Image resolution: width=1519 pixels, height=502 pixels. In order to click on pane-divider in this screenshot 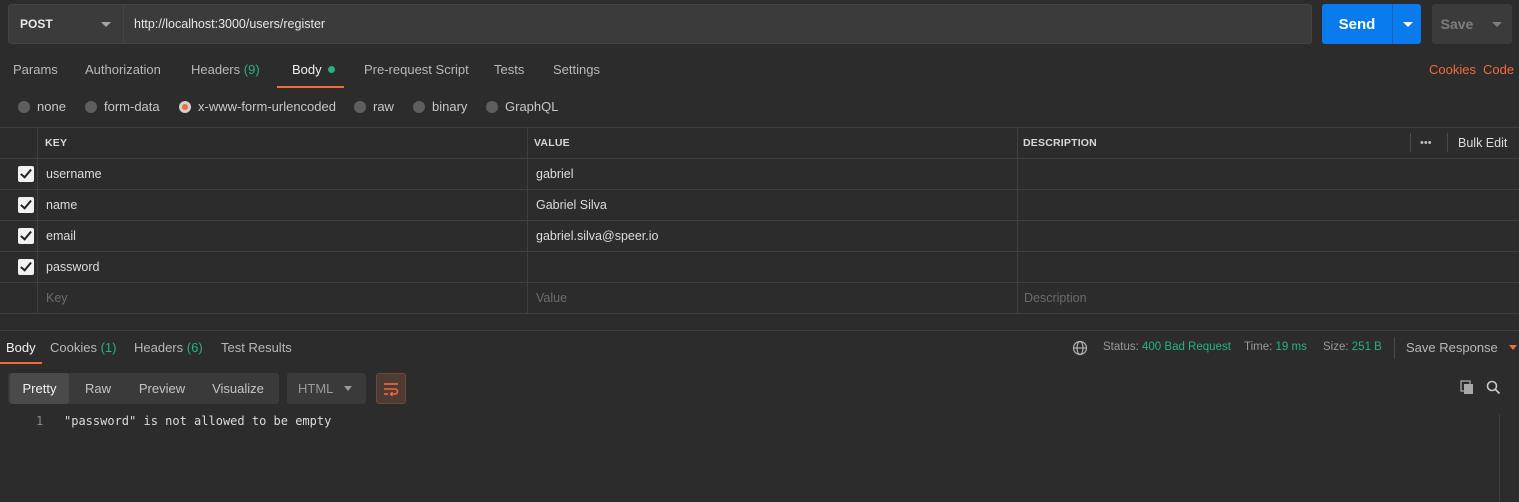, I will do `click(759, 330)`.